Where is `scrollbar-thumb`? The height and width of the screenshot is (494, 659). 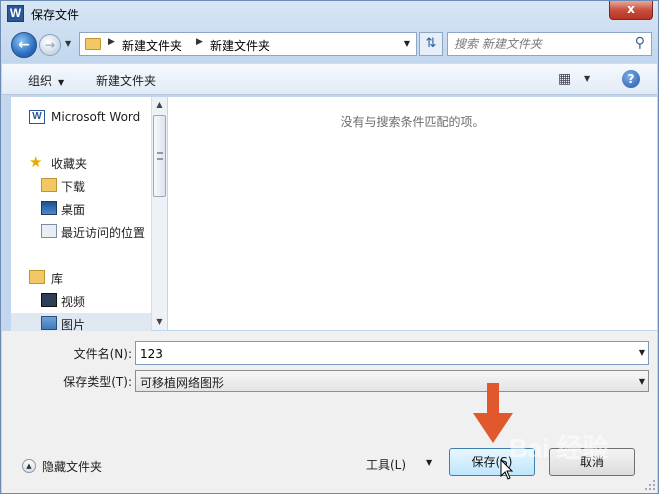
scrollbar-thumb is located at coordinates (159, 156).